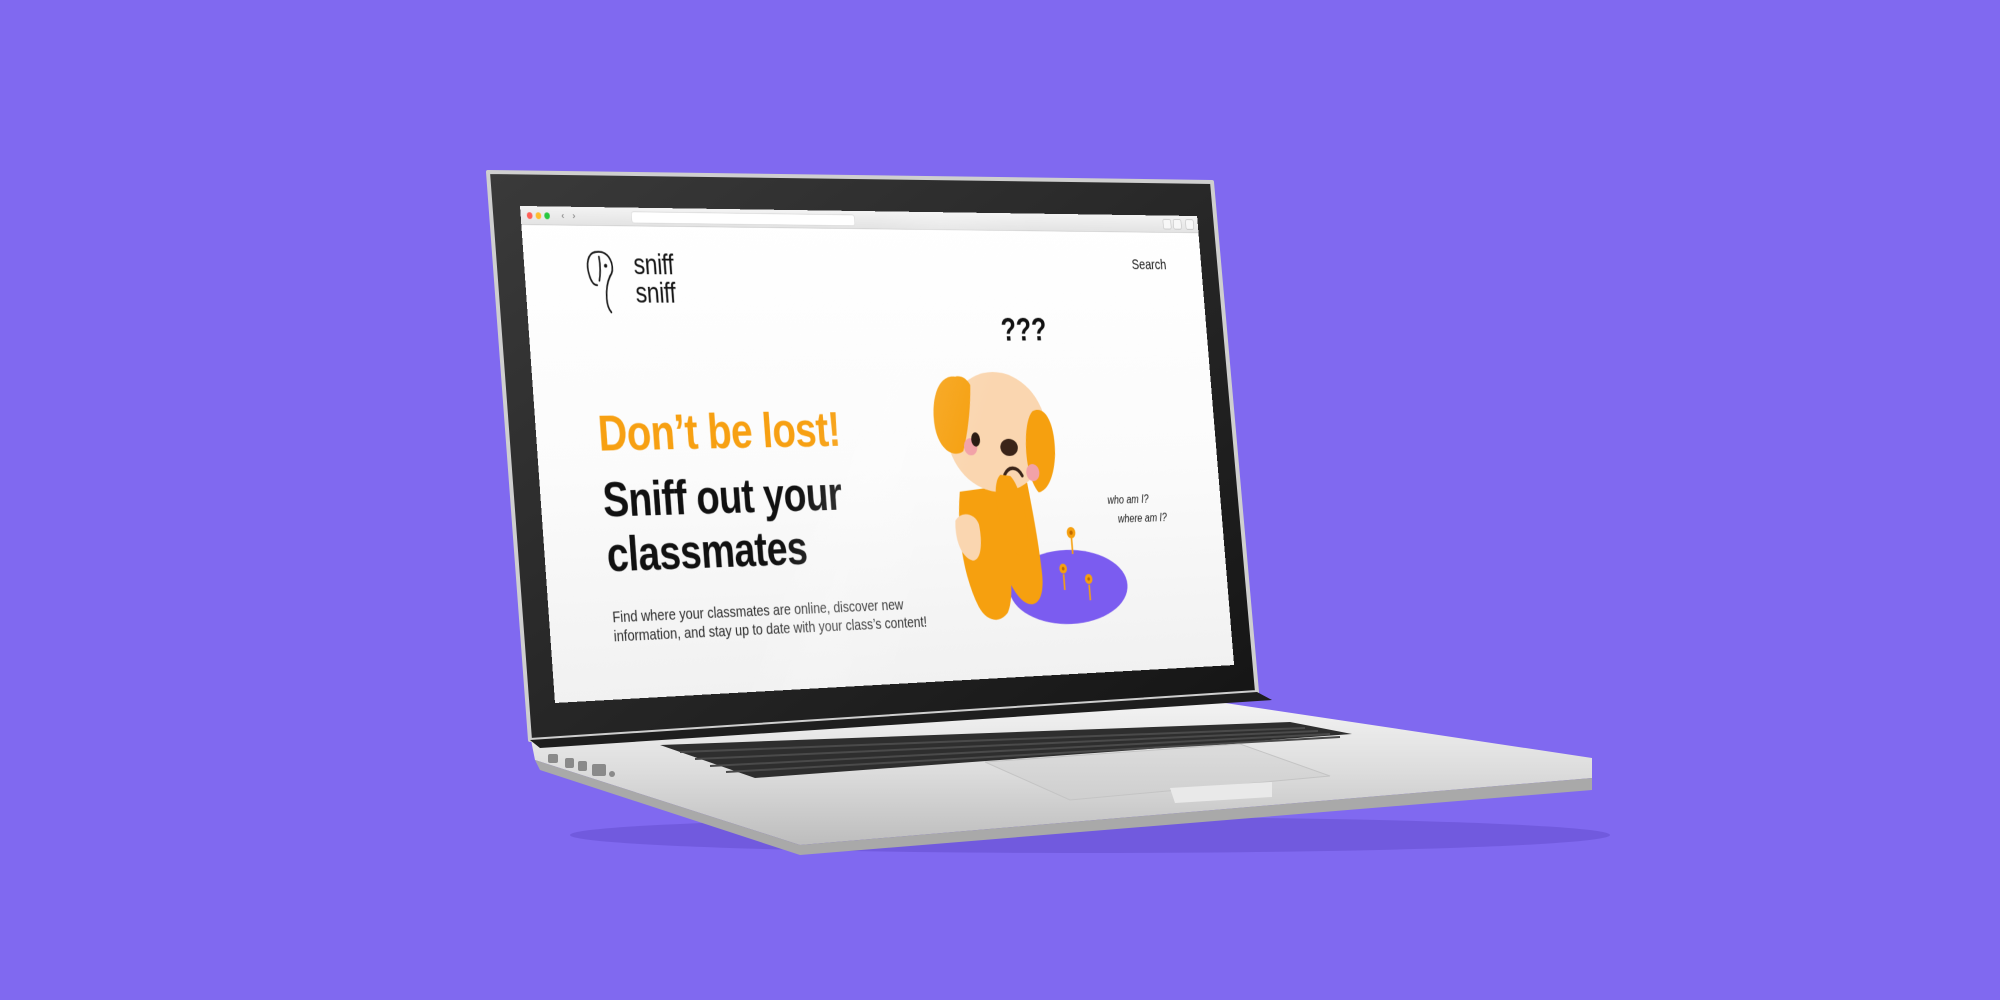  Describe the element at coordinates (610, 280) in the screenshot. I see `dog-outline-icon` at that location.